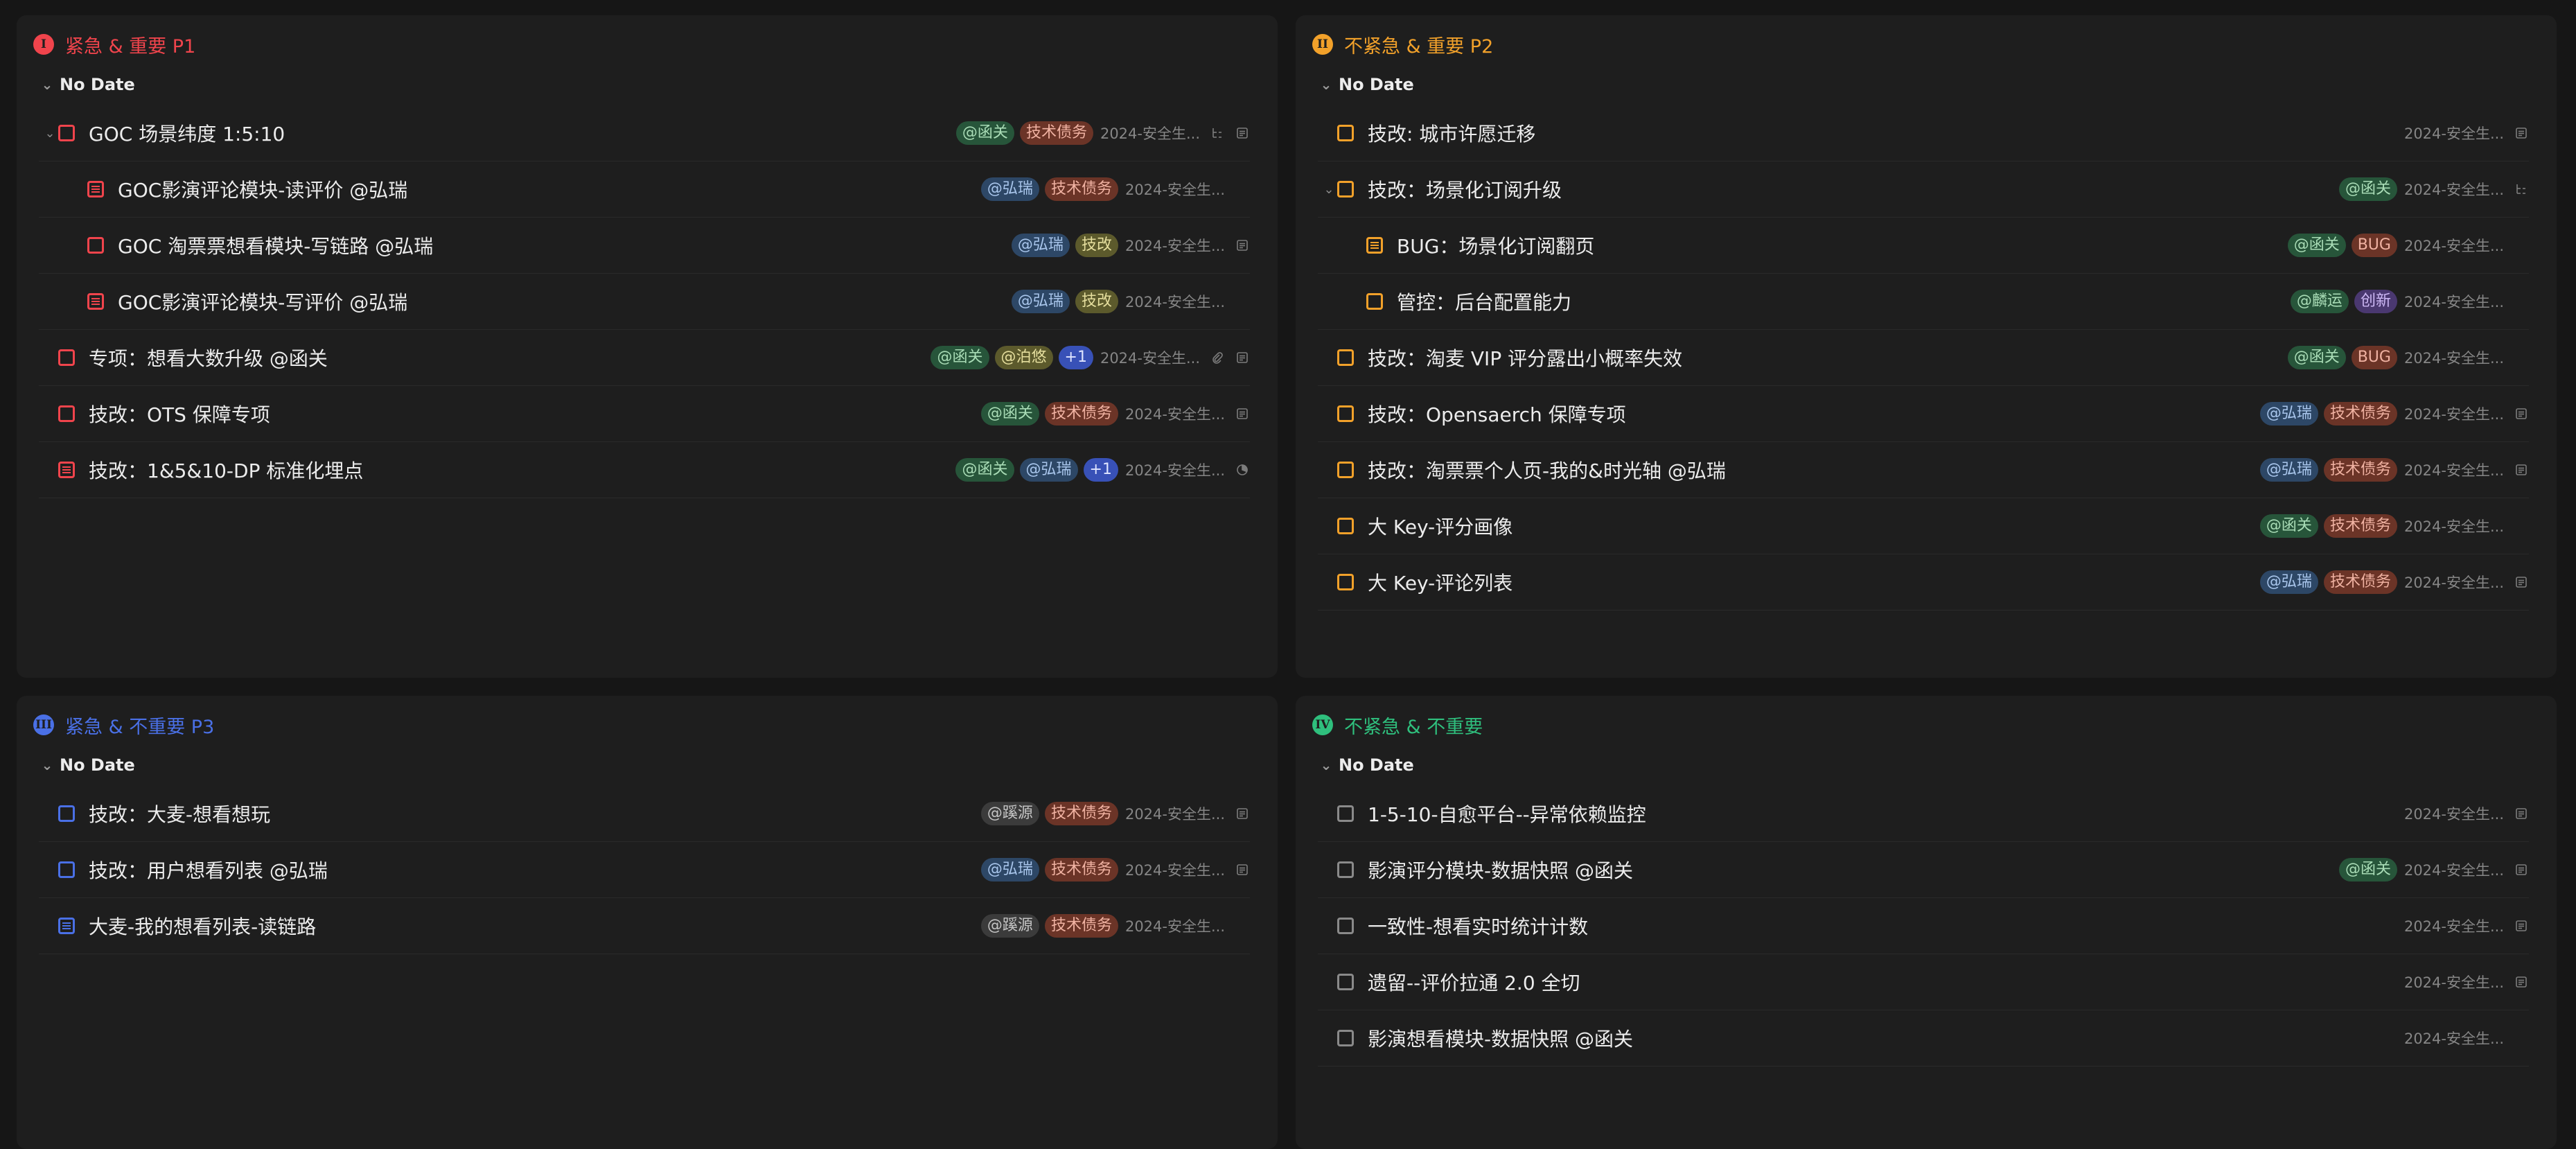  I want to click on task-tag: @麟运, so click(2319, 301).